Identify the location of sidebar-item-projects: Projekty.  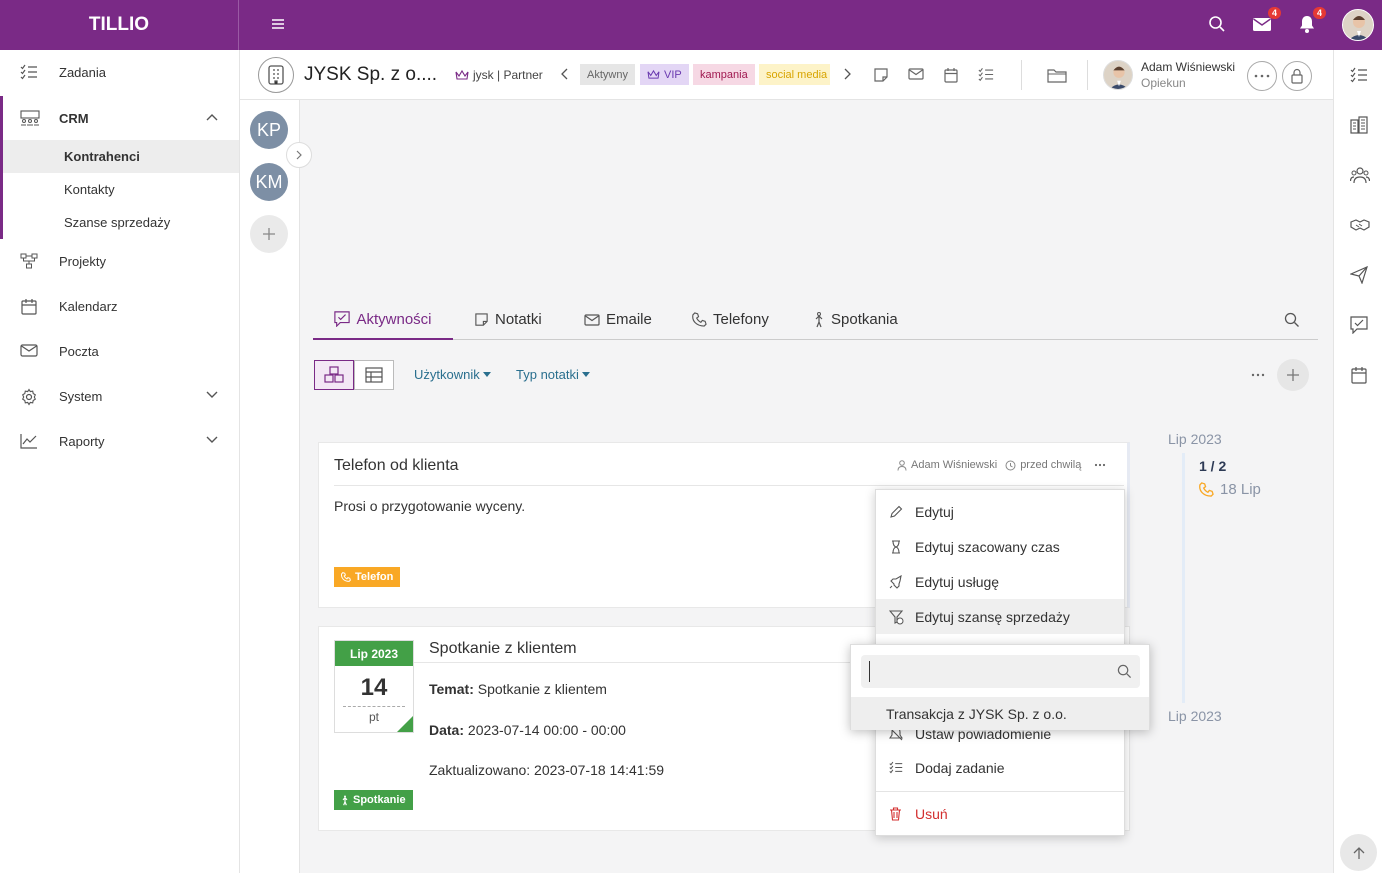
(119, 261).